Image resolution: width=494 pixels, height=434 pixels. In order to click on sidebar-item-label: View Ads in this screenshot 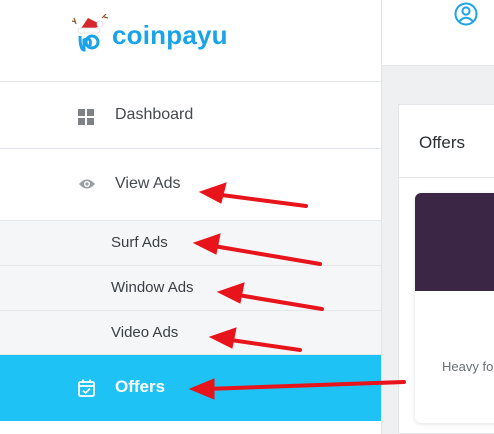, I will do `click(148, 183)`.